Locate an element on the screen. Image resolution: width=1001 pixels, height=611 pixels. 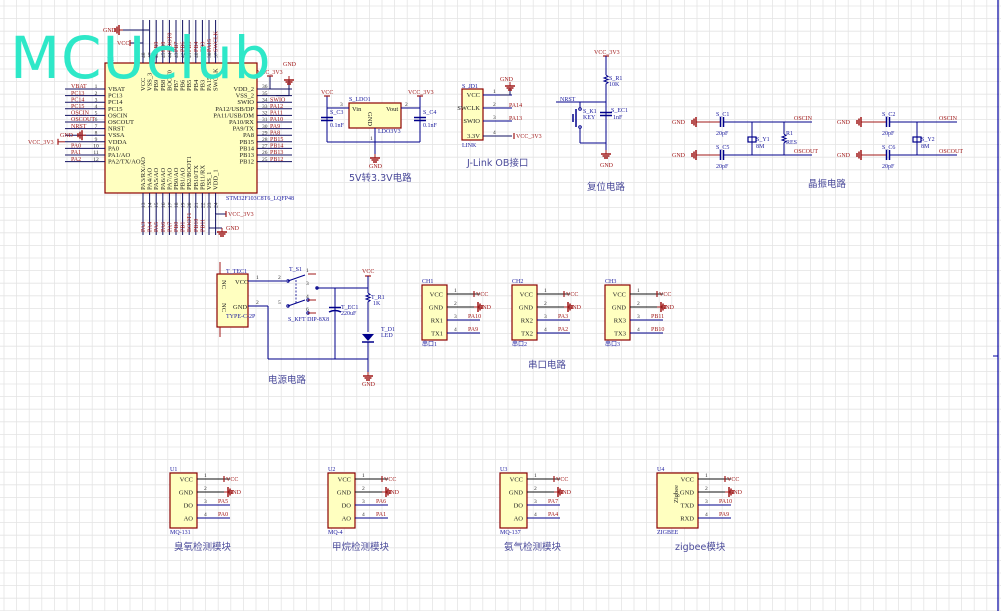
pin-number: 19 is located at coordinates (184, 205).